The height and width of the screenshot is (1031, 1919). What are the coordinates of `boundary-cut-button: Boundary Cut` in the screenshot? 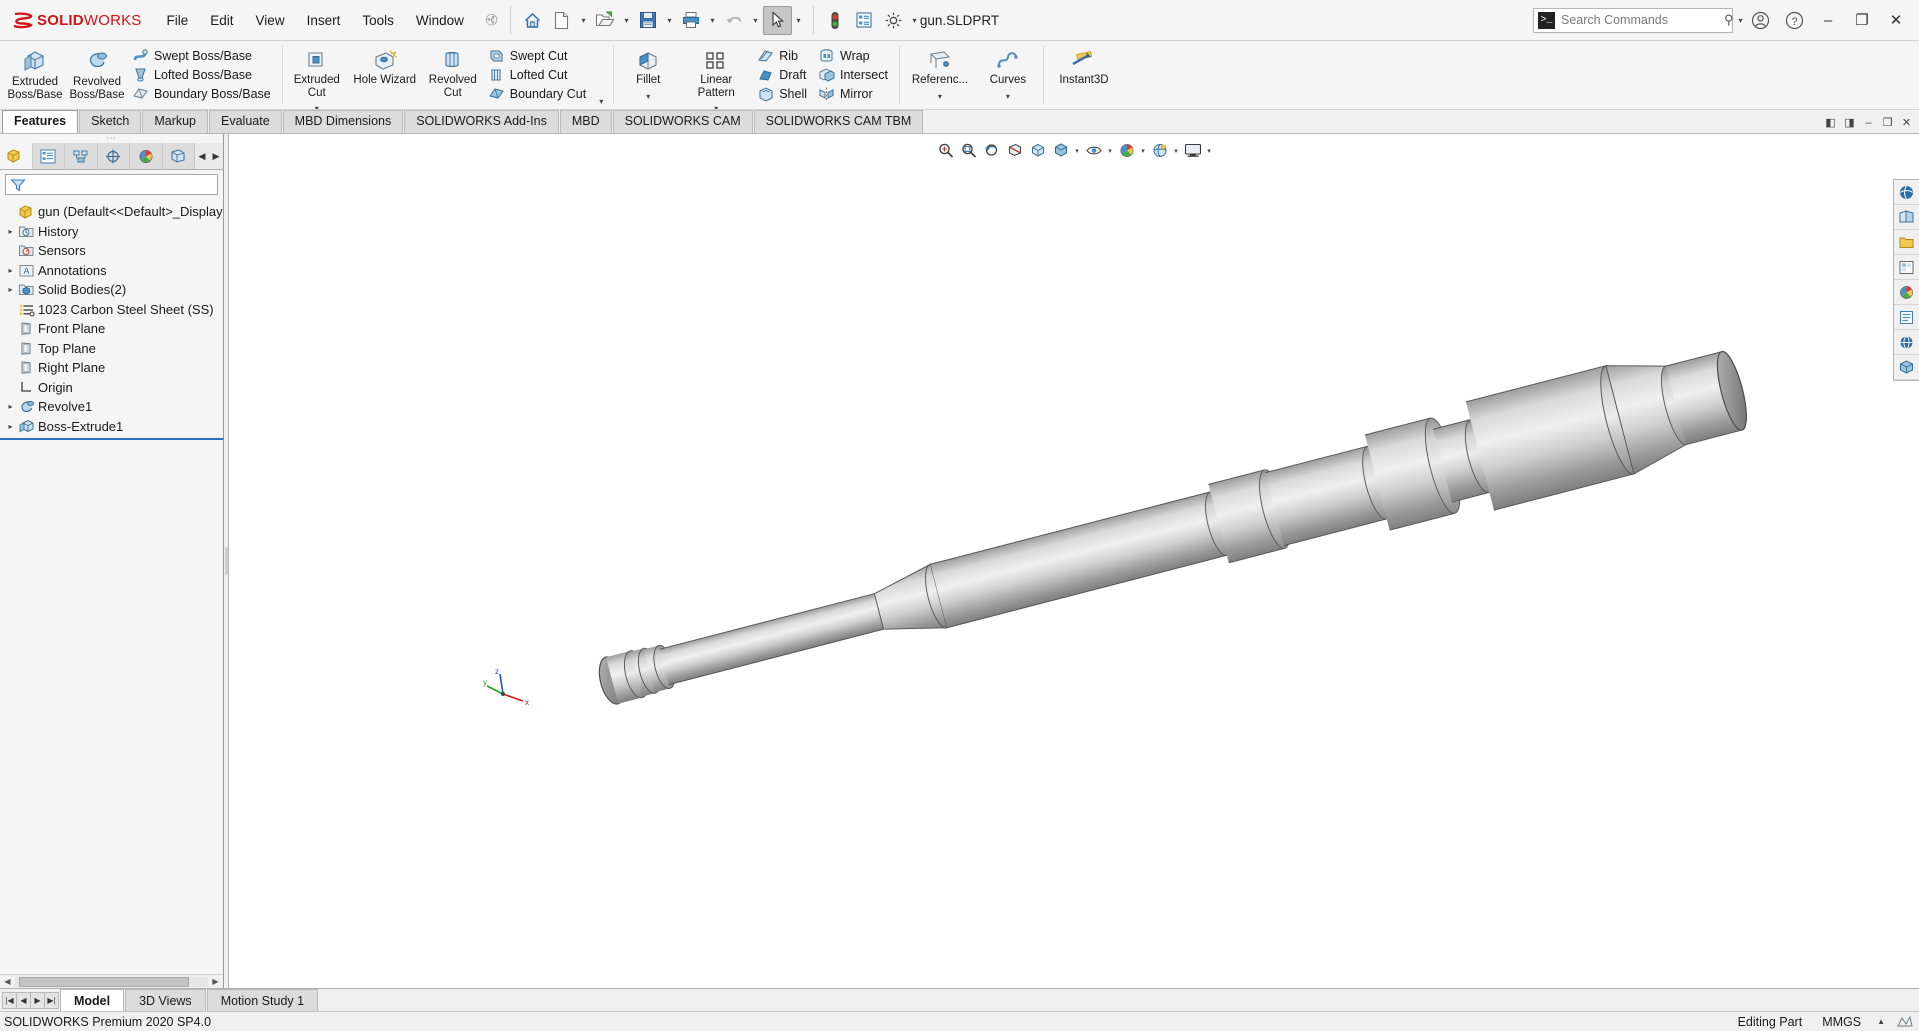 It's located at (538, 93).